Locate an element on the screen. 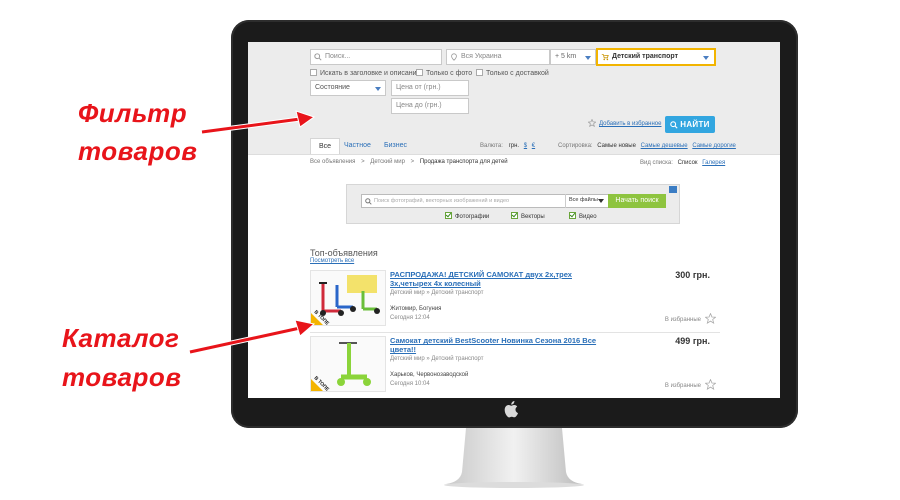 Image resolution: width=900 pixels, height=500 pixels. ad-option-photos: Фотографии is located at coordinates (467, 216).